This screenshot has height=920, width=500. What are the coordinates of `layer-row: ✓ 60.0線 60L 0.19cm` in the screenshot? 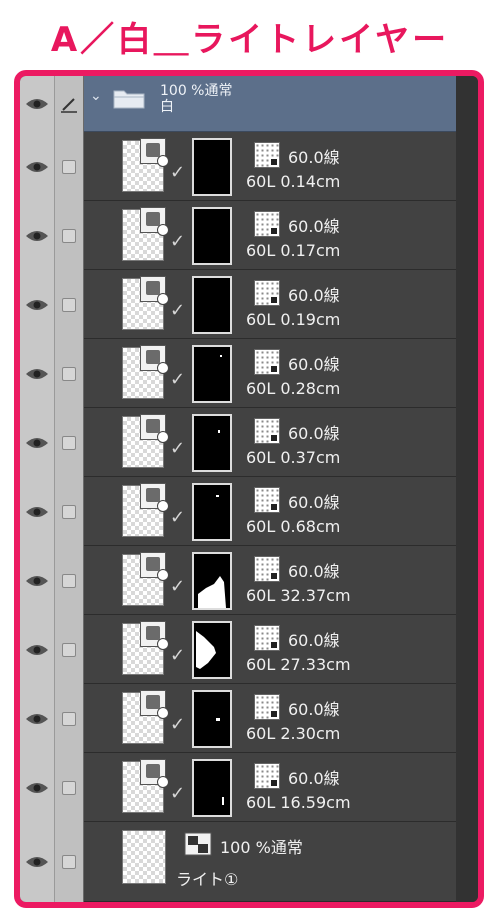 It's located at (249, 304).